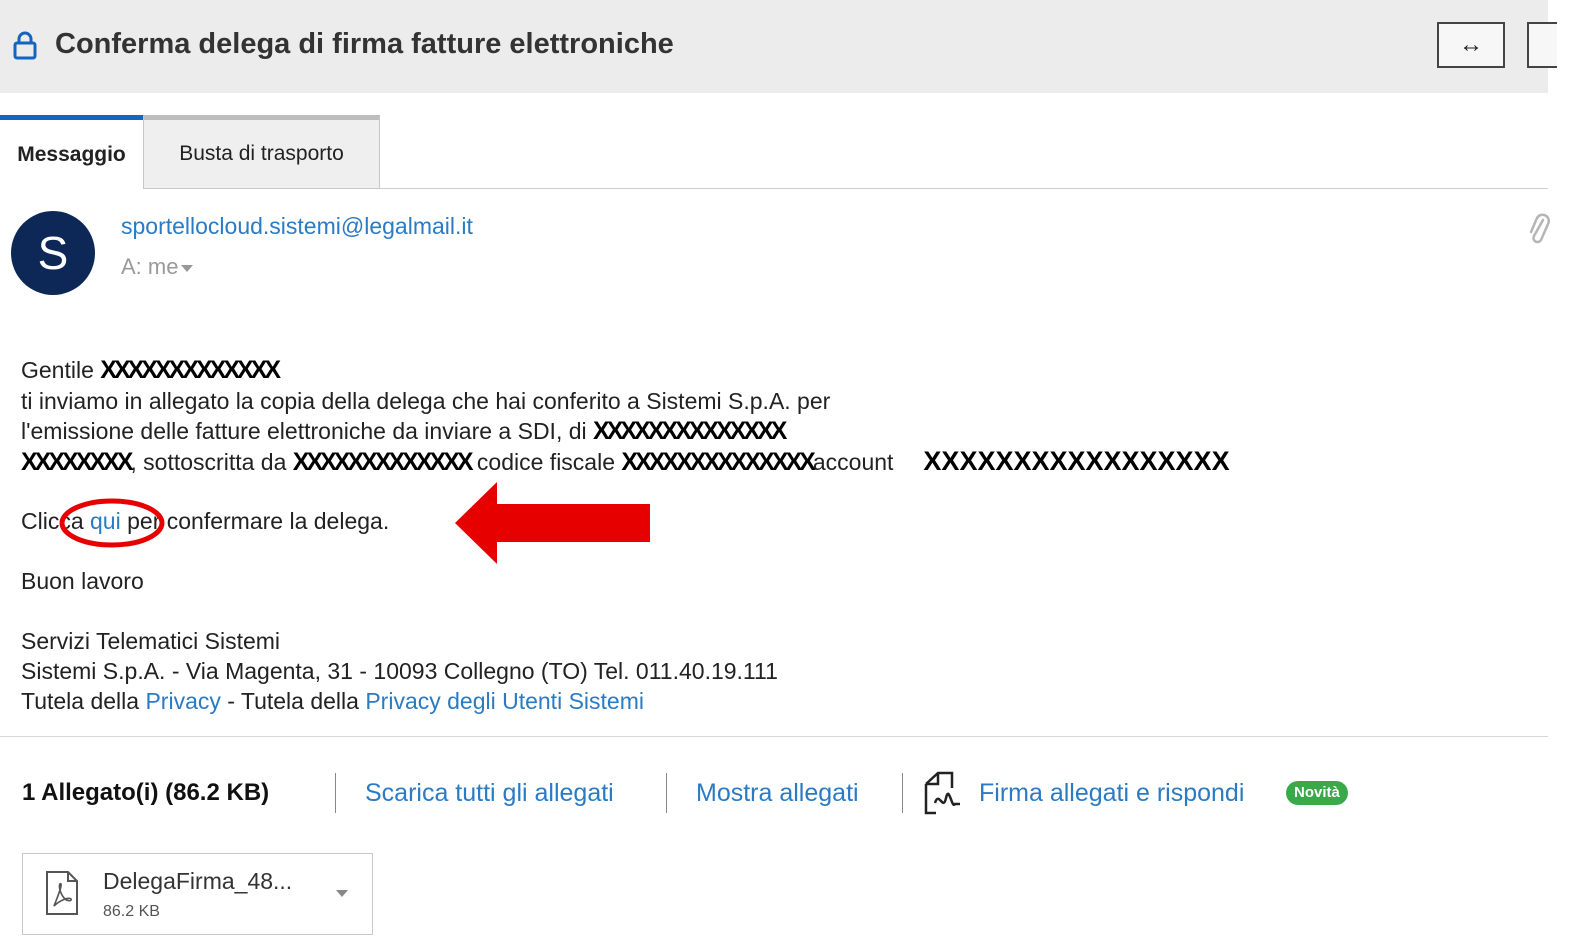 The height and width of the screenshot is (940, 1573). I want to click on redacted-name: XXXXXXXXXXXXX, so click(190, 370).